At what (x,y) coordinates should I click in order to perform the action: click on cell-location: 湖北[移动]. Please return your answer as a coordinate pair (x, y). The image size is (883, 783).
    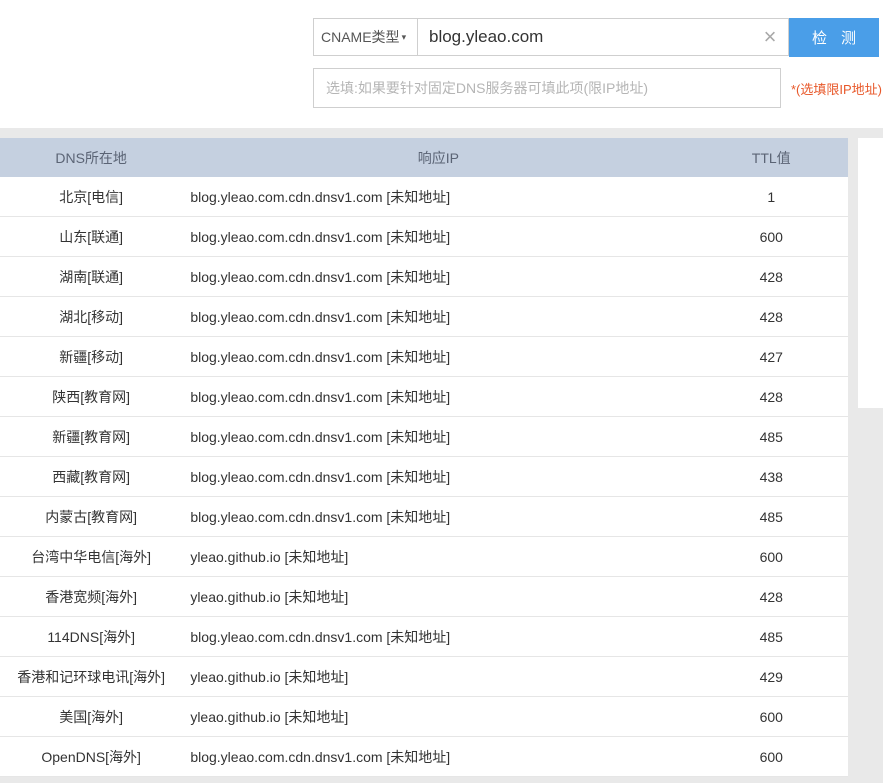
    Looking at the image, I should click on (91, 316).